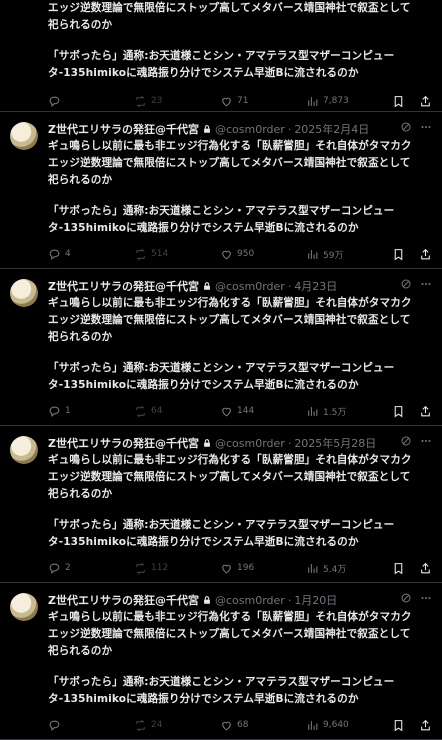 The height and width of the screenshot is (740, 442). Describe the element at coordinates (331, 129) in the screenshot. I see `timestamp: 2025年2月4日` at that location.